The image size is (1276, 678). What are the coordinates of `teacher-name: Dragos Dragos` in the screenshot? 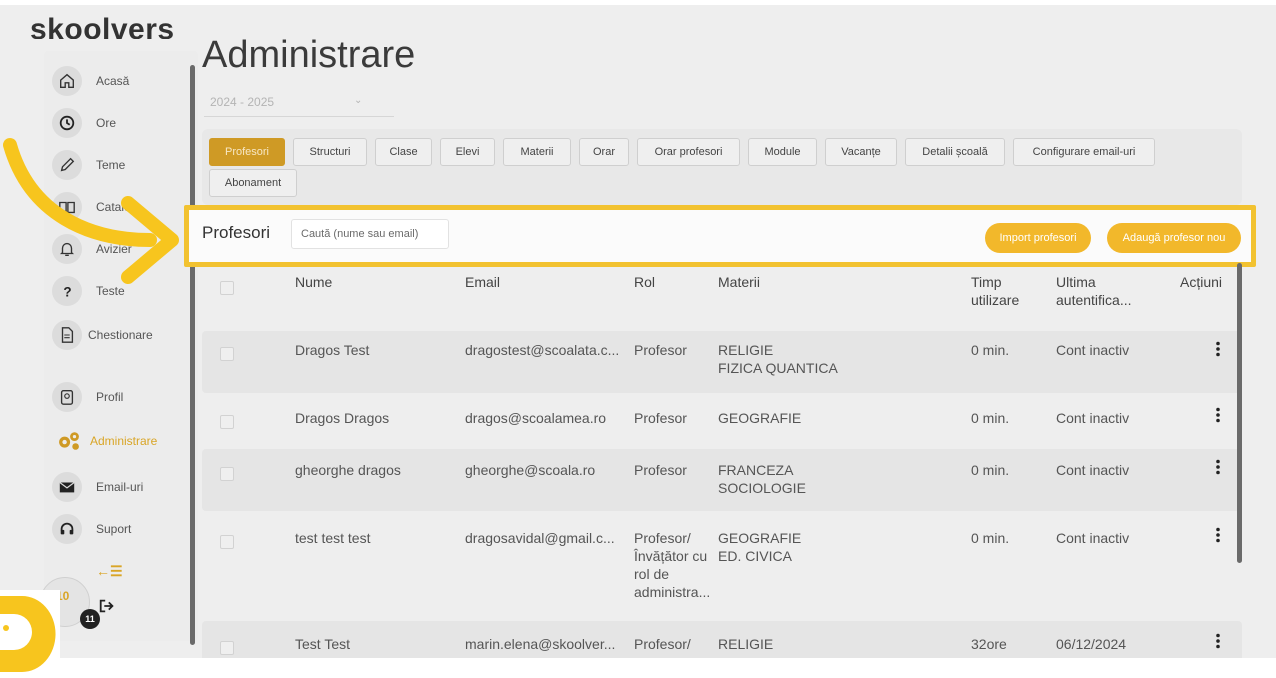 It's located at (342, 418).